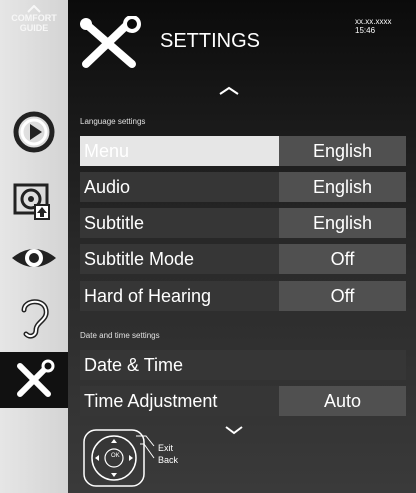 The width and height of the screenshot is (416, 493). What do you see at coordinates (243, 401) in the screenshot?
I see `row-time-adjustment: Time Adjustment Auto` at bounding box center [243, 401].